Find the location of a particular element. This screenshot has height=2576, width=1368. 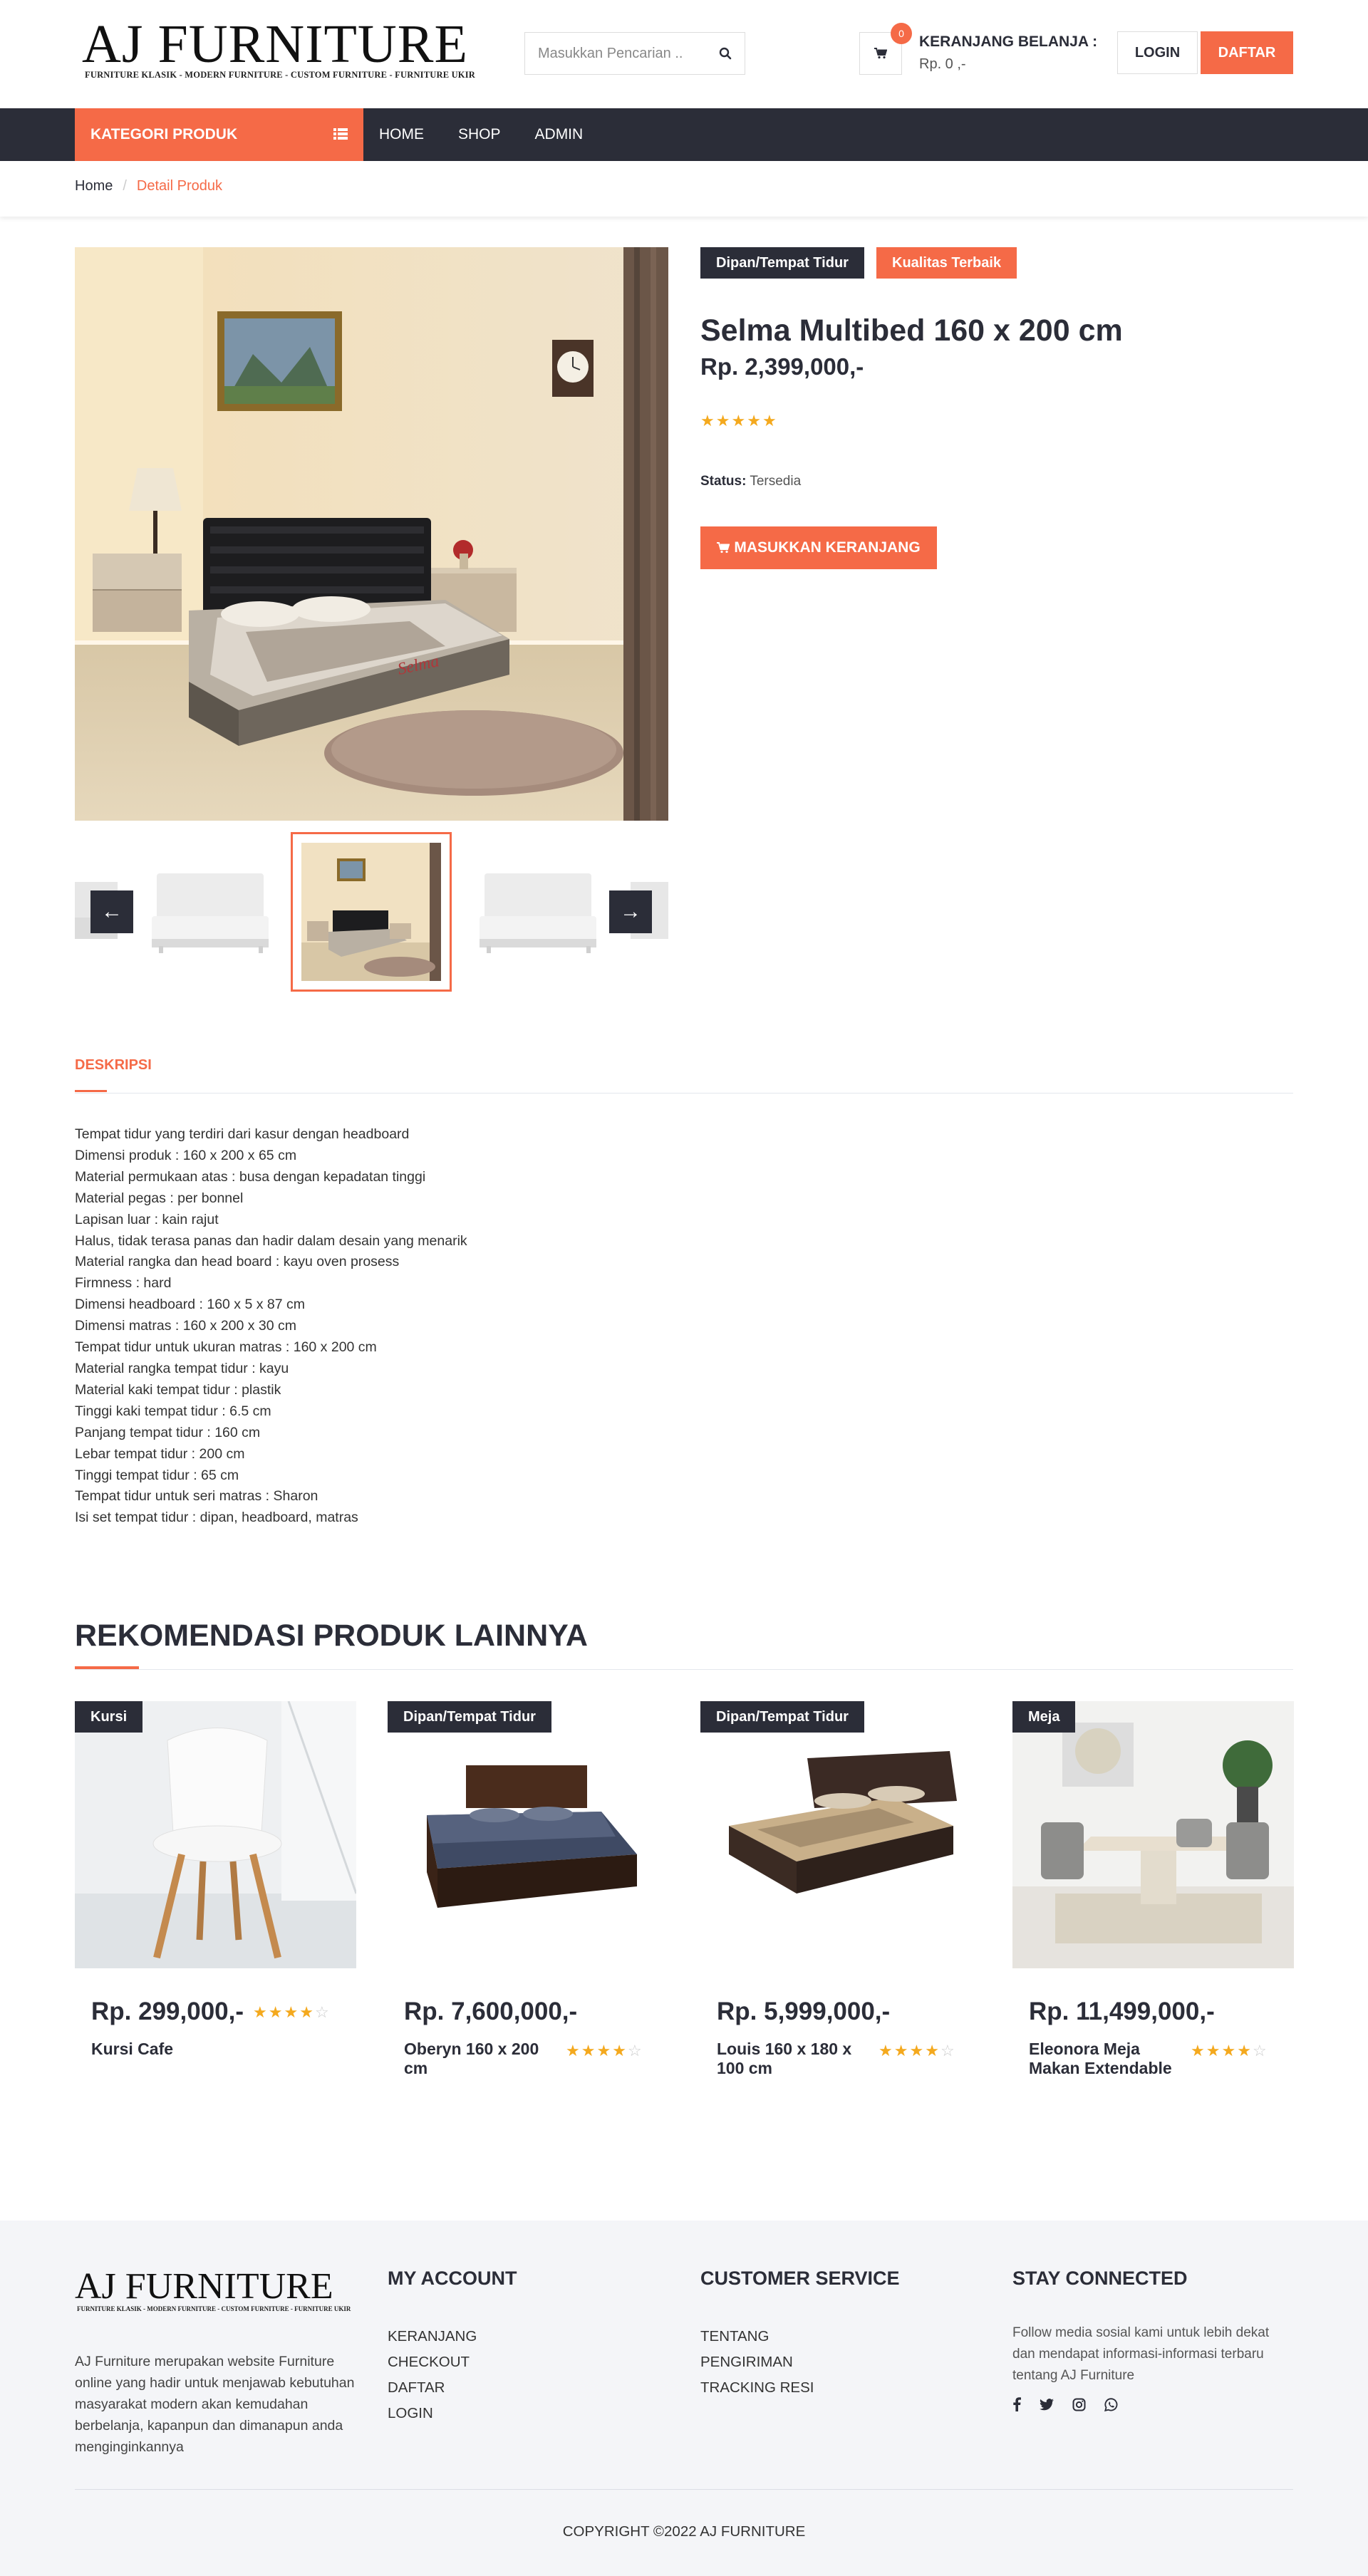

footer-logo-text: AJ FURNITURE is located at coordinates (204, 2286).